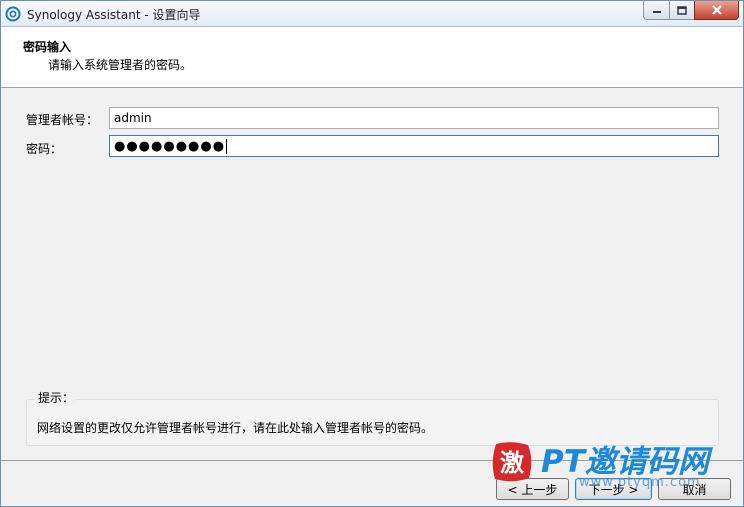 The width and height of the screenshot is (744, 507). I want to click on title-bar: Synology Assistant - 设置向导, so click(372, 14).